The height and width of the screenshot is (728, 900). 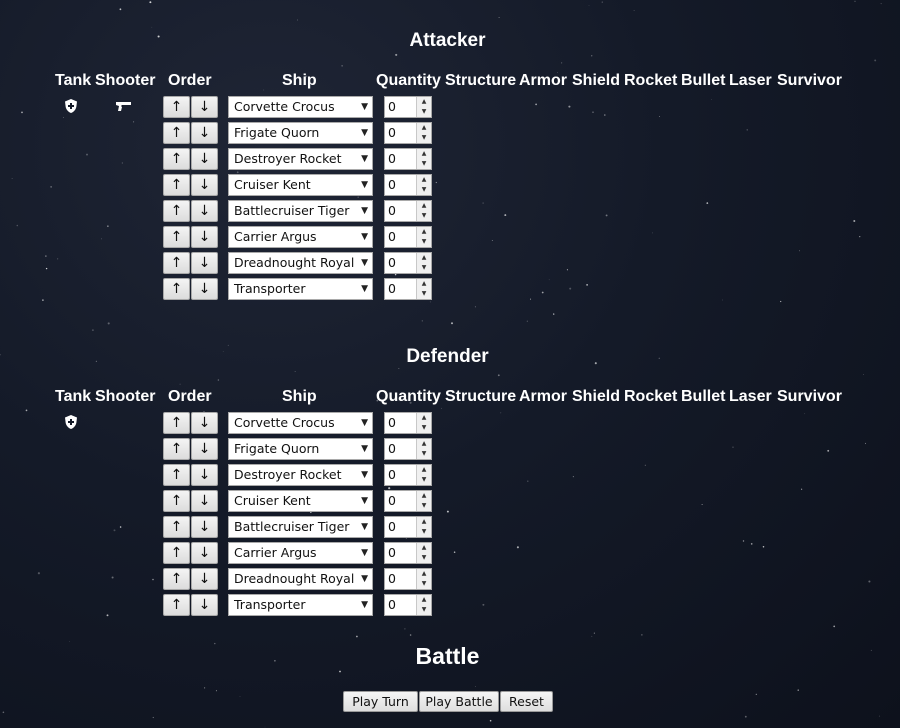 I want to click on ship-select: Destroyer Rocket ▼, so click(x=300, y=159).